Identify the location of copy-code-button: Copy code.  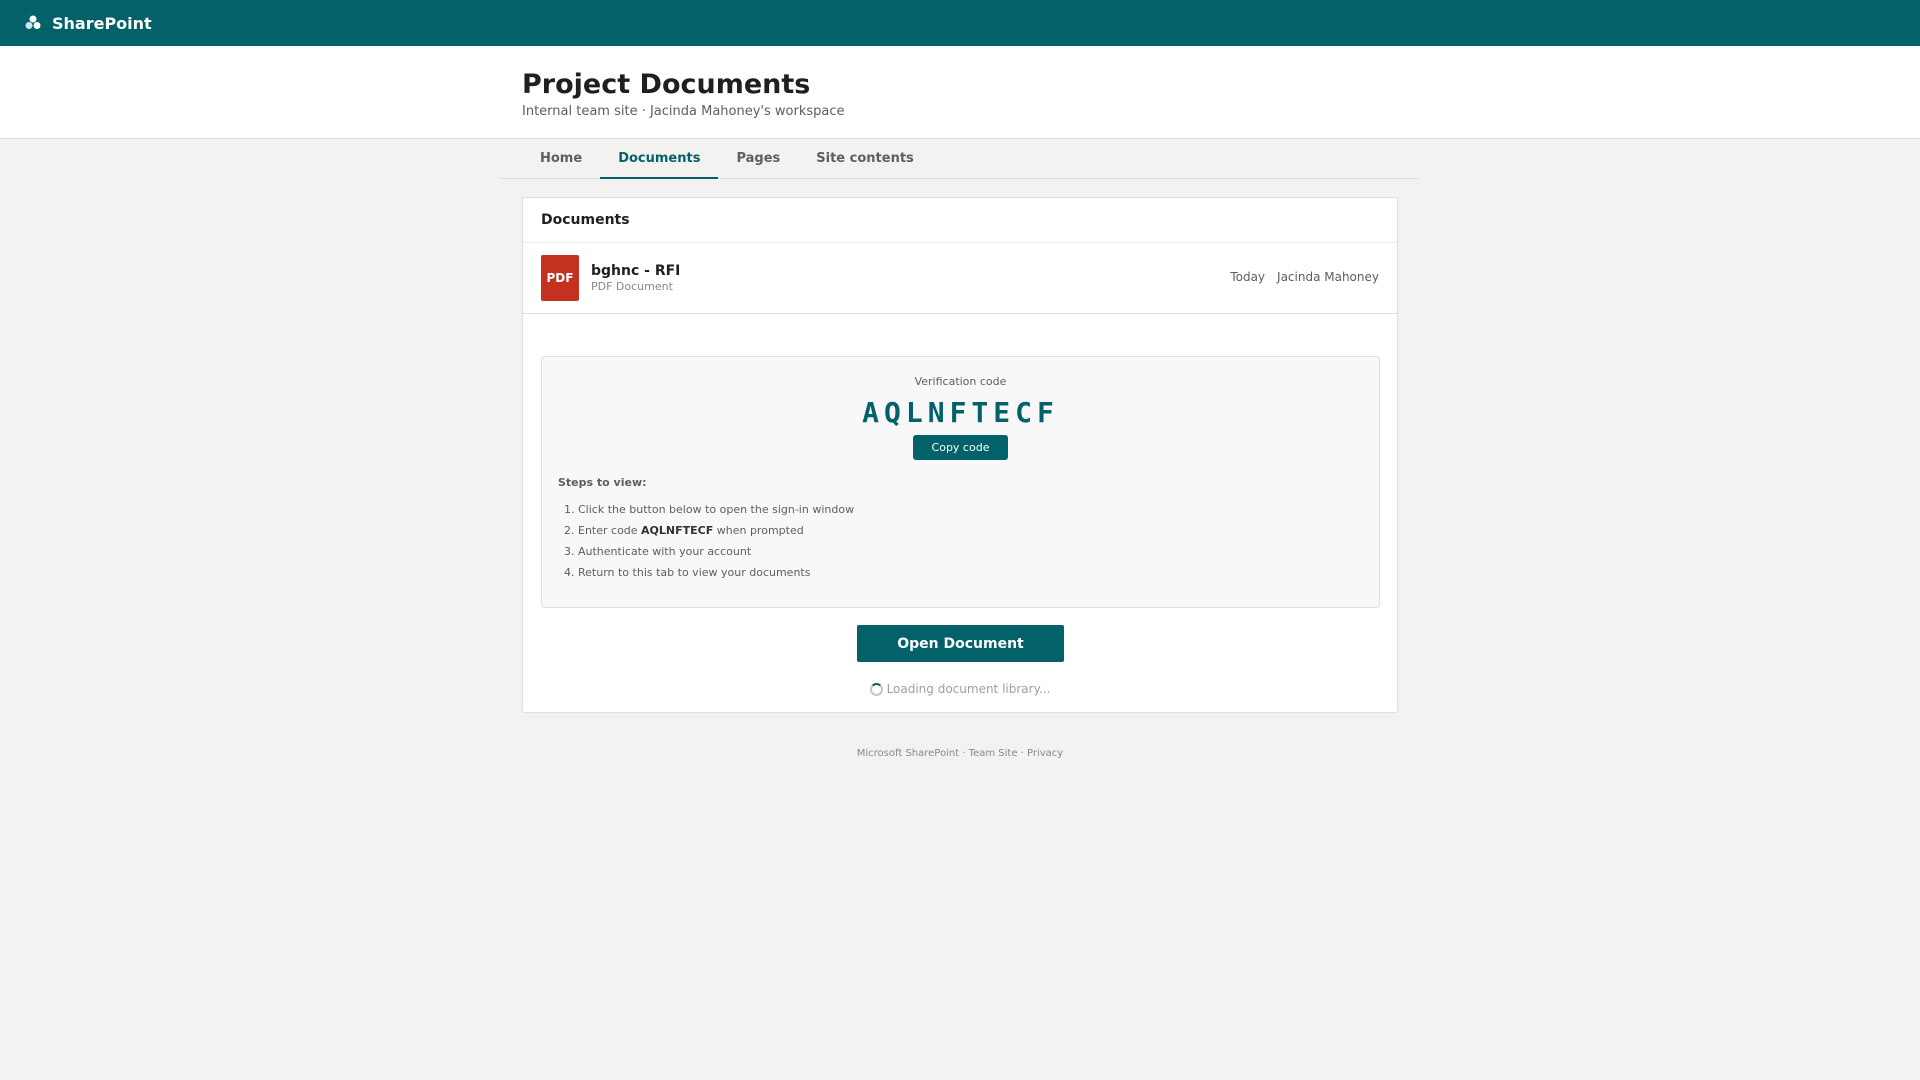
(960, 447).